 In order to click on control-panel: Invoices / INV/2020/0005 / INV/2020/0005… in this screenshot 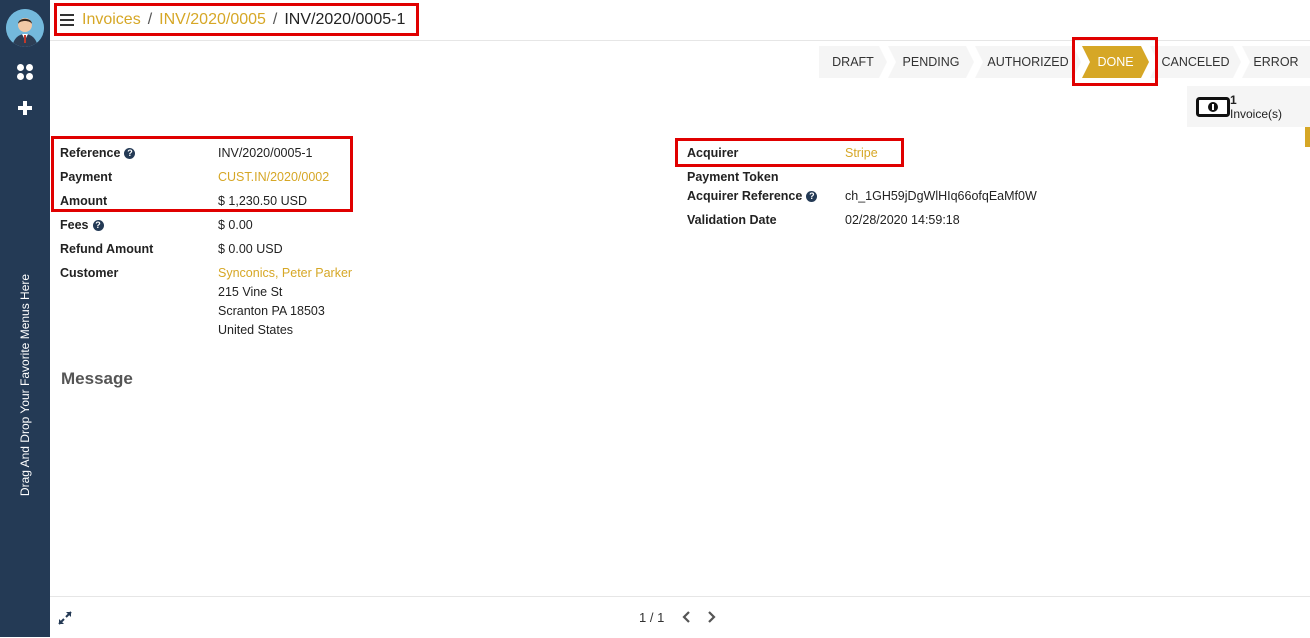, I will do `click(680, 20)`.